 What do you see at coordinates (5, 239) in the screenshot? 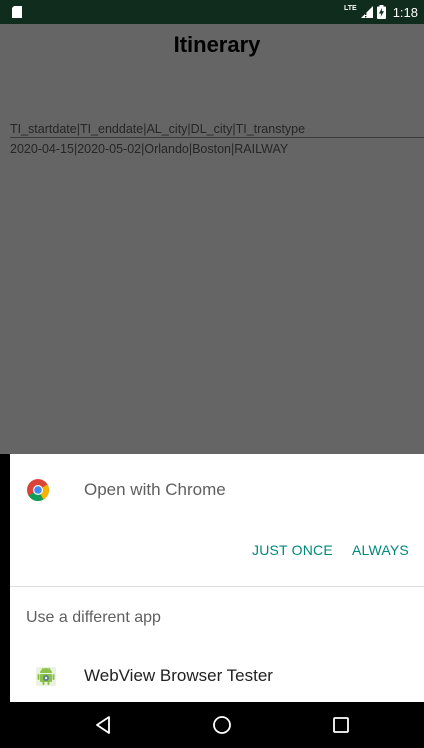
I see `dim-overlay-edge` at bounding box center [5, 239].